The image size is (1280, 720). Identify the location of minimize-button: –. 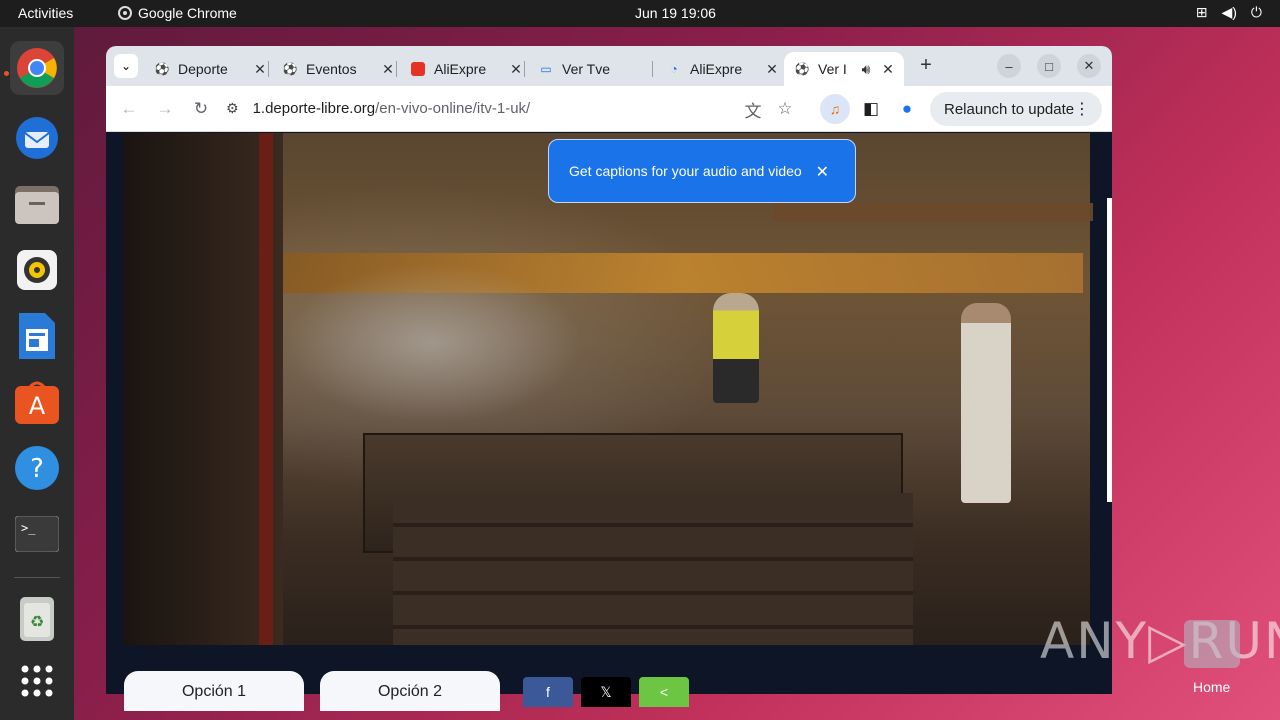
(1009, 66).